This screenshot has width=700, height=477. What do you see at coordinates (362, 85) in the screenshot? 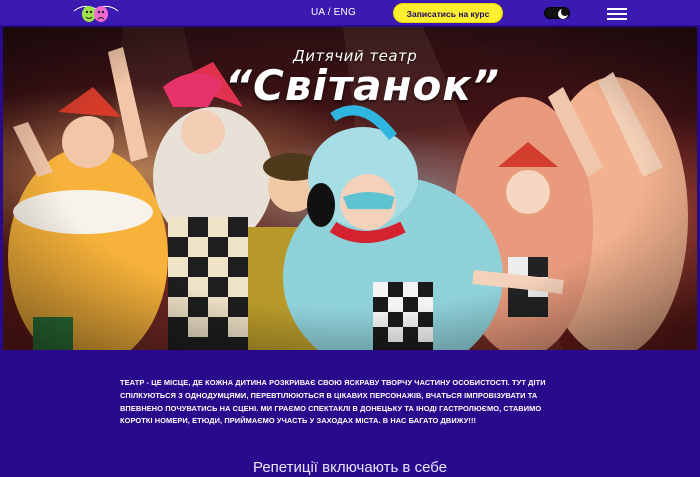
I see `hero-title: “Світанок”` at bounding box center [362, 85].